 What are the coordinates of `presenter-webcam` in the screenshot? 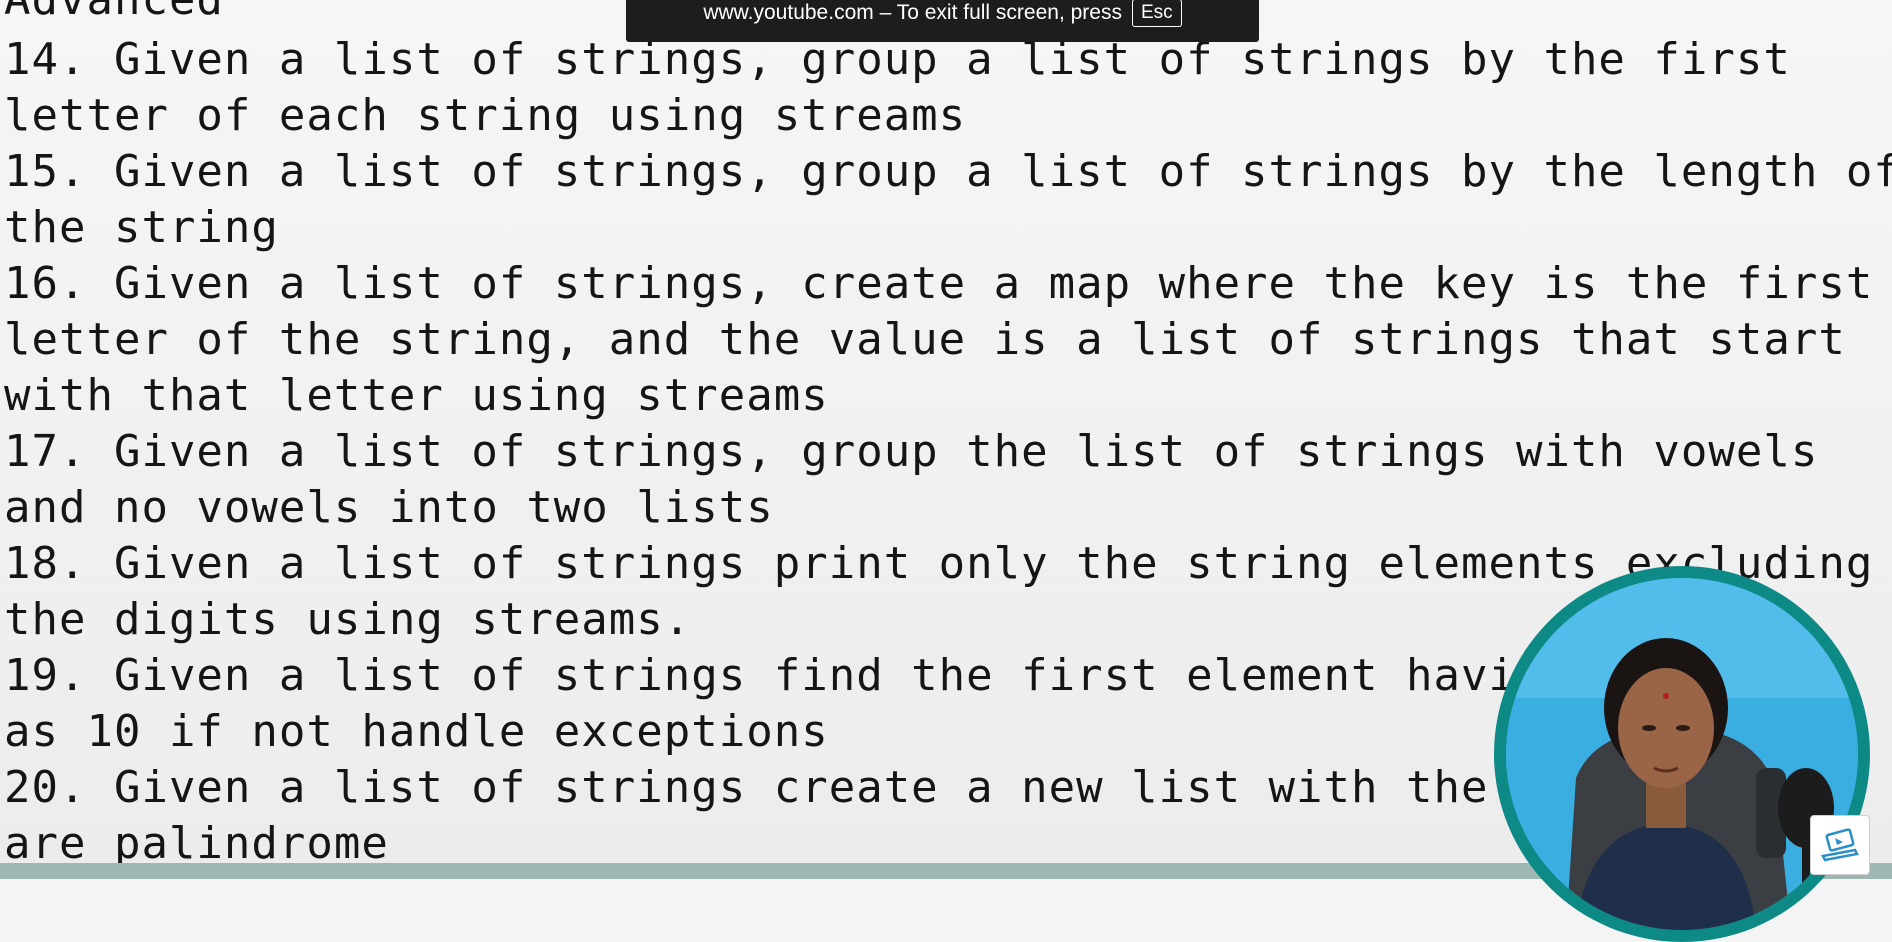 It's located at (1682, 754).